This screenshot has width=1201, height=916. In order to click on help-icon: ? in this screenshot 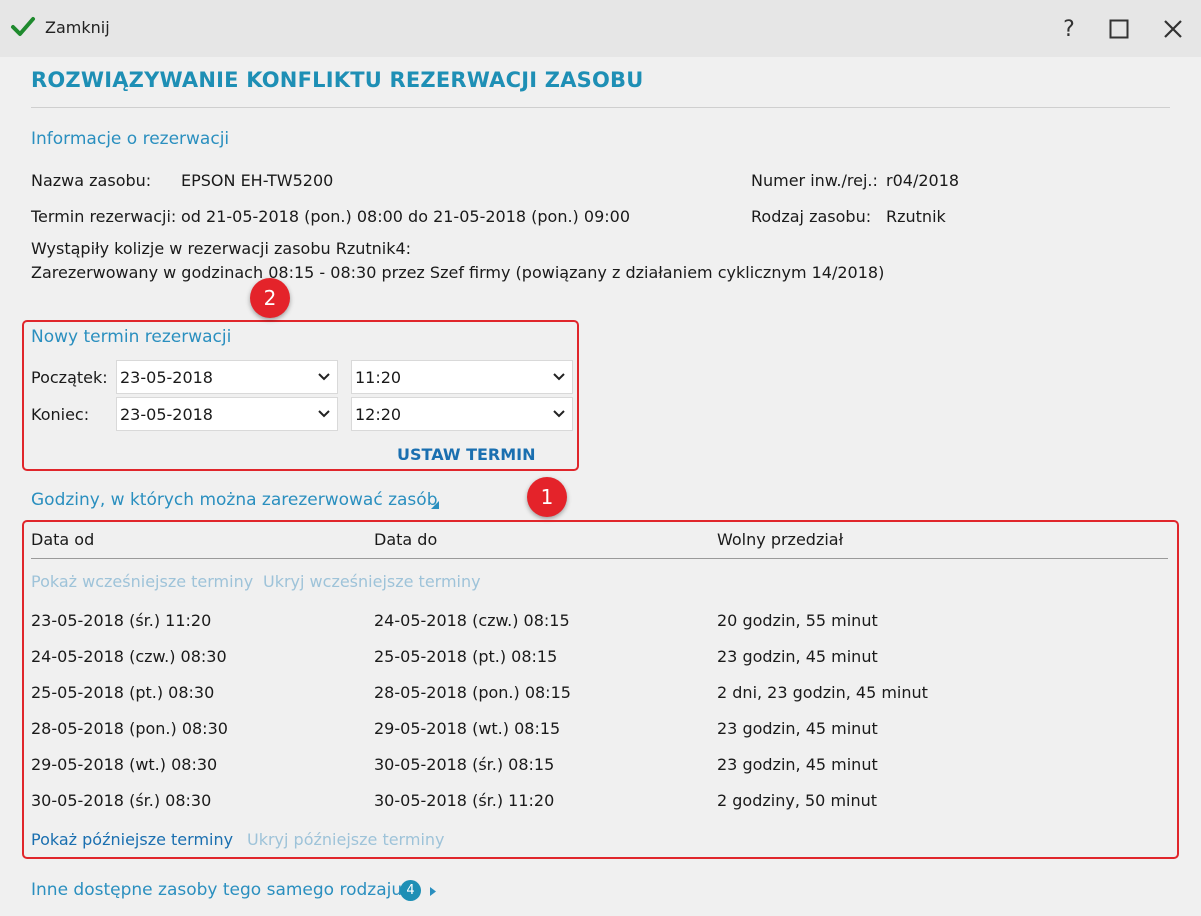, I will do `click(1069, 29)`.